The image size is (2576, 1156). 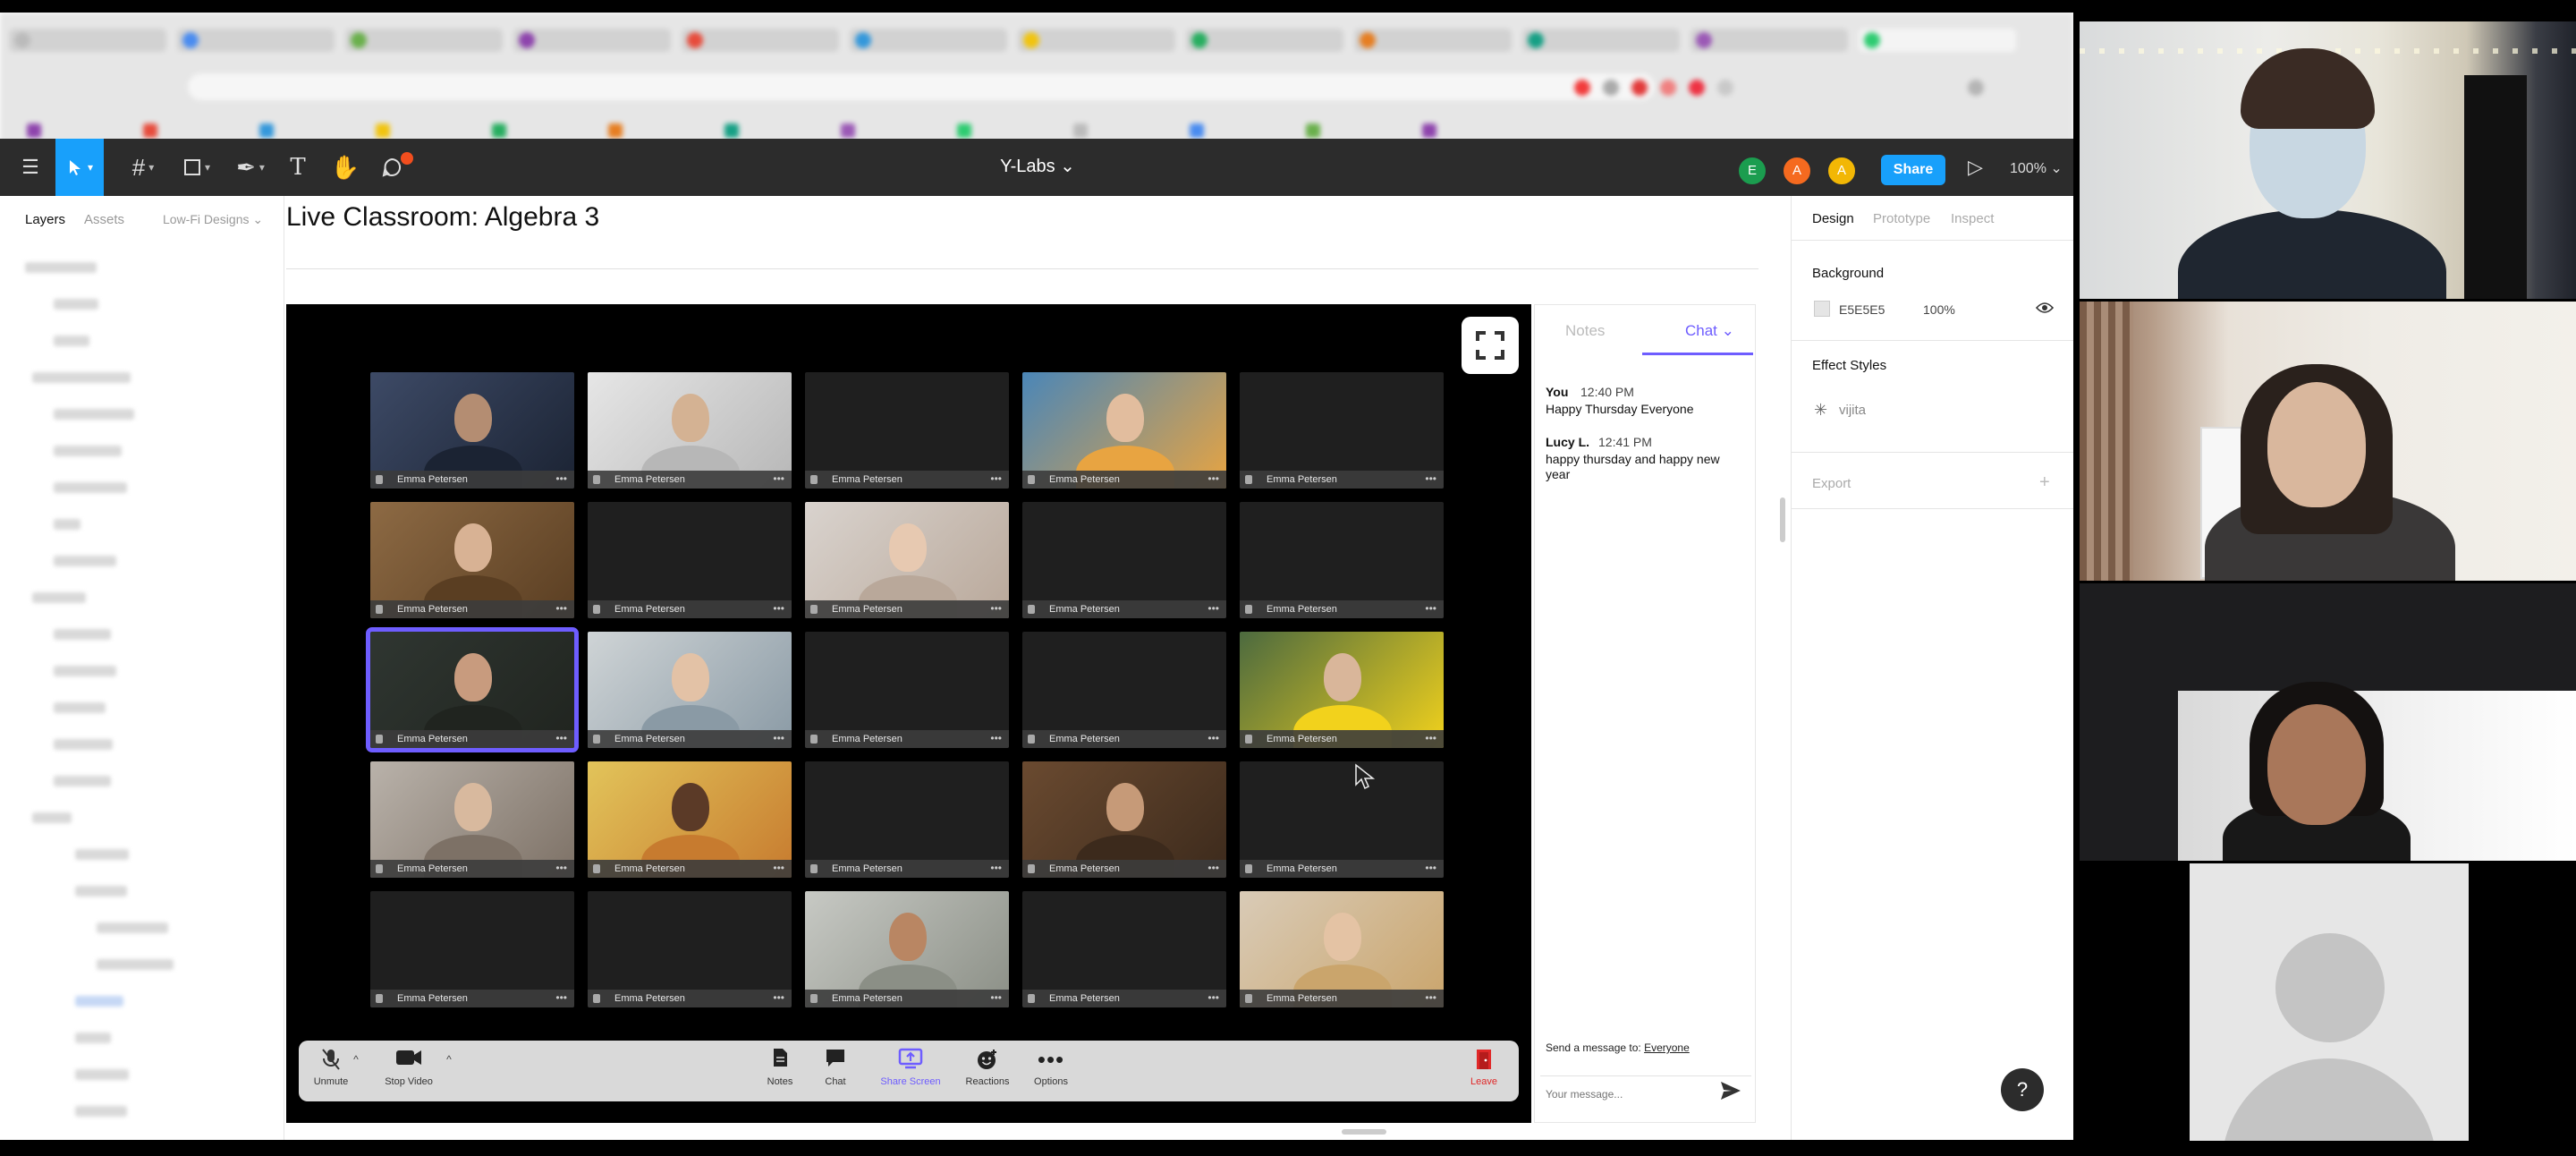 What do you see at coordinates (987, 1071) in the screenshot?
I see `reactions-button: Reactions` at bounding box center [987, 1071].